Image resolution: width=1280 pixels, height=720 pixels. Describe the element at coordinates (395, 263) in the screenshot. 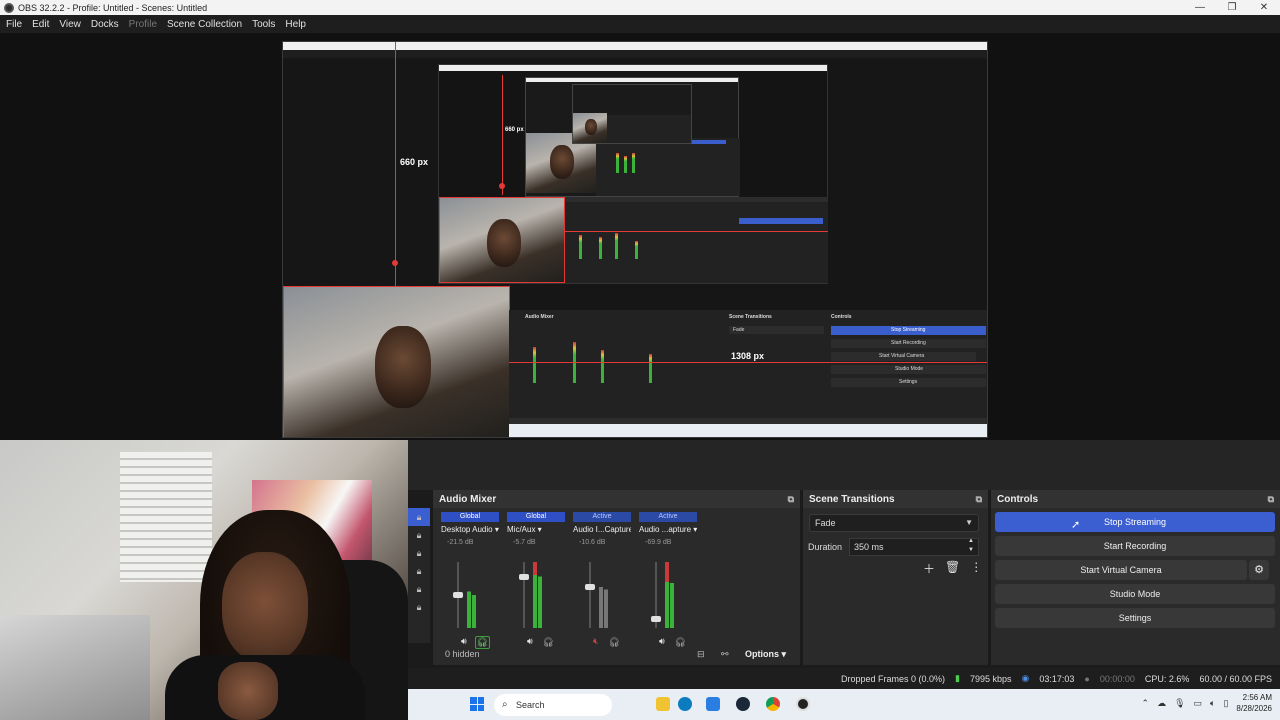

I see `height-guide-handle` at that location.